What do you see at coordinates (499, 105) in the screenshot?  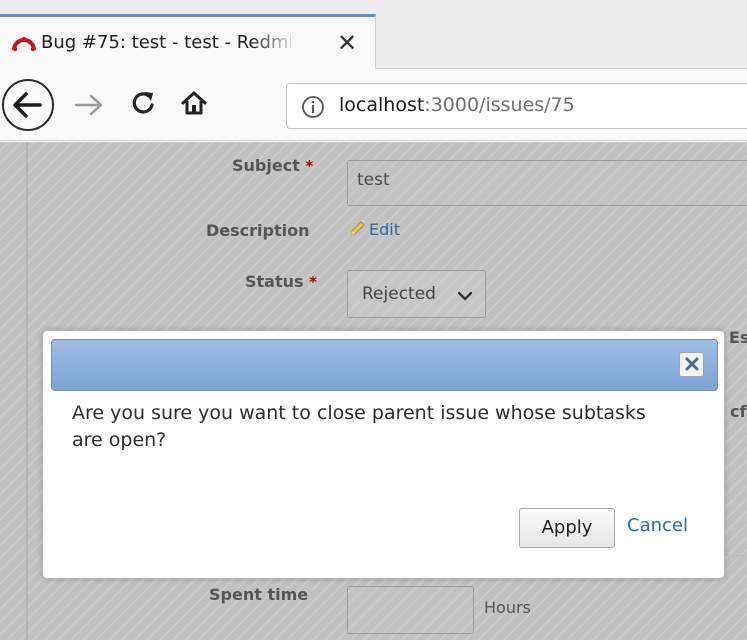 I see `url-path: :3000/issues/75` at bounding box center [499, 105].